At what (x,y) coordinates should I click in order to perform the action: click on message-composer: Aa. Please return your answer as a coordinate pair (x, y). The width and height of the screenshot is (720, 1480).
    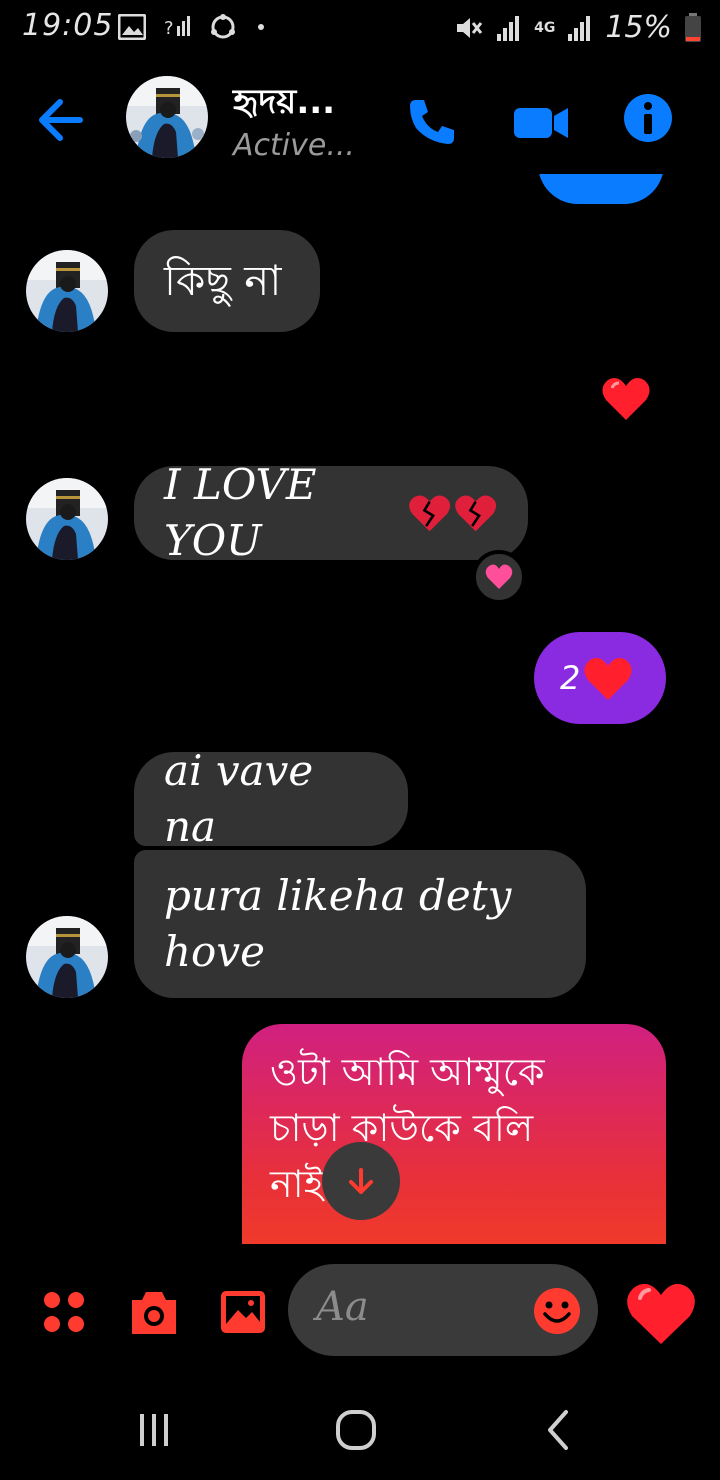
    Looking at the image, I should click on (360, 1310).